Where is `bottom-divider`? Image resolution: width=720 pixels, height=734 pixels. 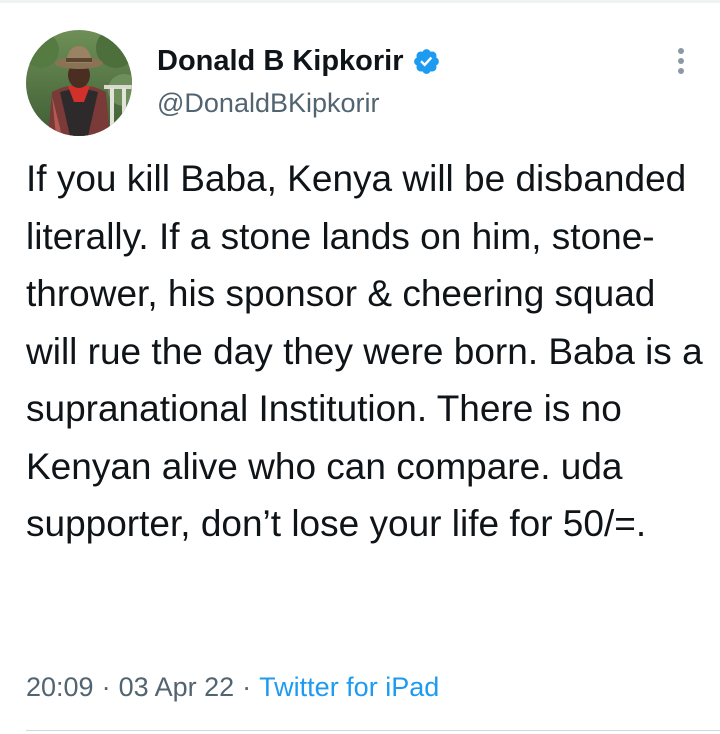 bottom-divider is located at coordinates (373, 730).